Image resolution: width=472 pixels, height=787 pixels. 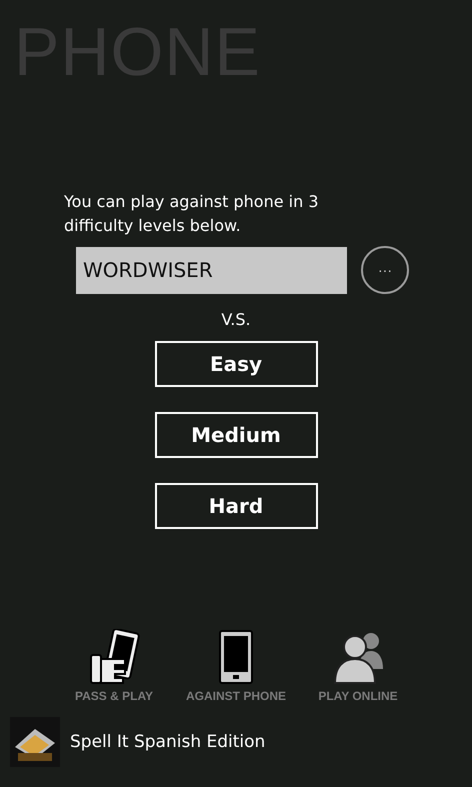 What do you see at coordinates (236, 666) in the screenshot?
I see `mode-button: AGAINST PHONE` at bounding box center [236, 666].